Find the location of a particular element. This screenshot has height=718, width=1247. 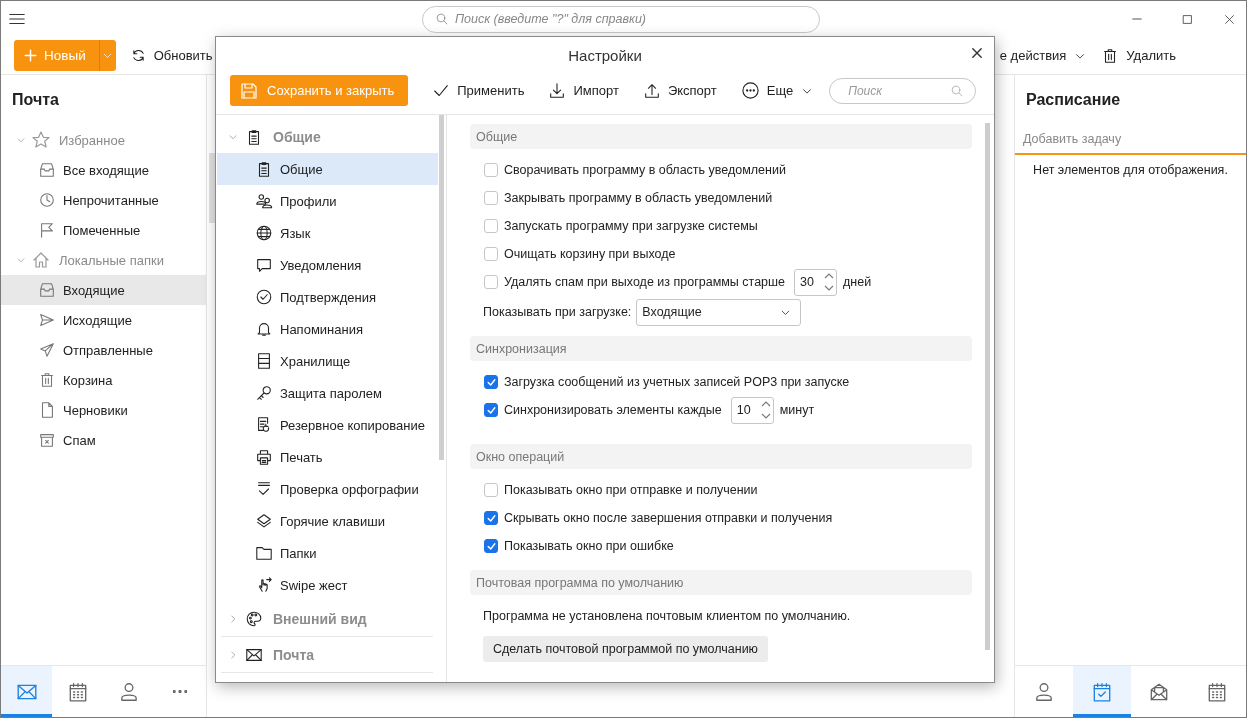

checkbox-label: Очищать корзину при выходе is located at coordinates (590, 254).